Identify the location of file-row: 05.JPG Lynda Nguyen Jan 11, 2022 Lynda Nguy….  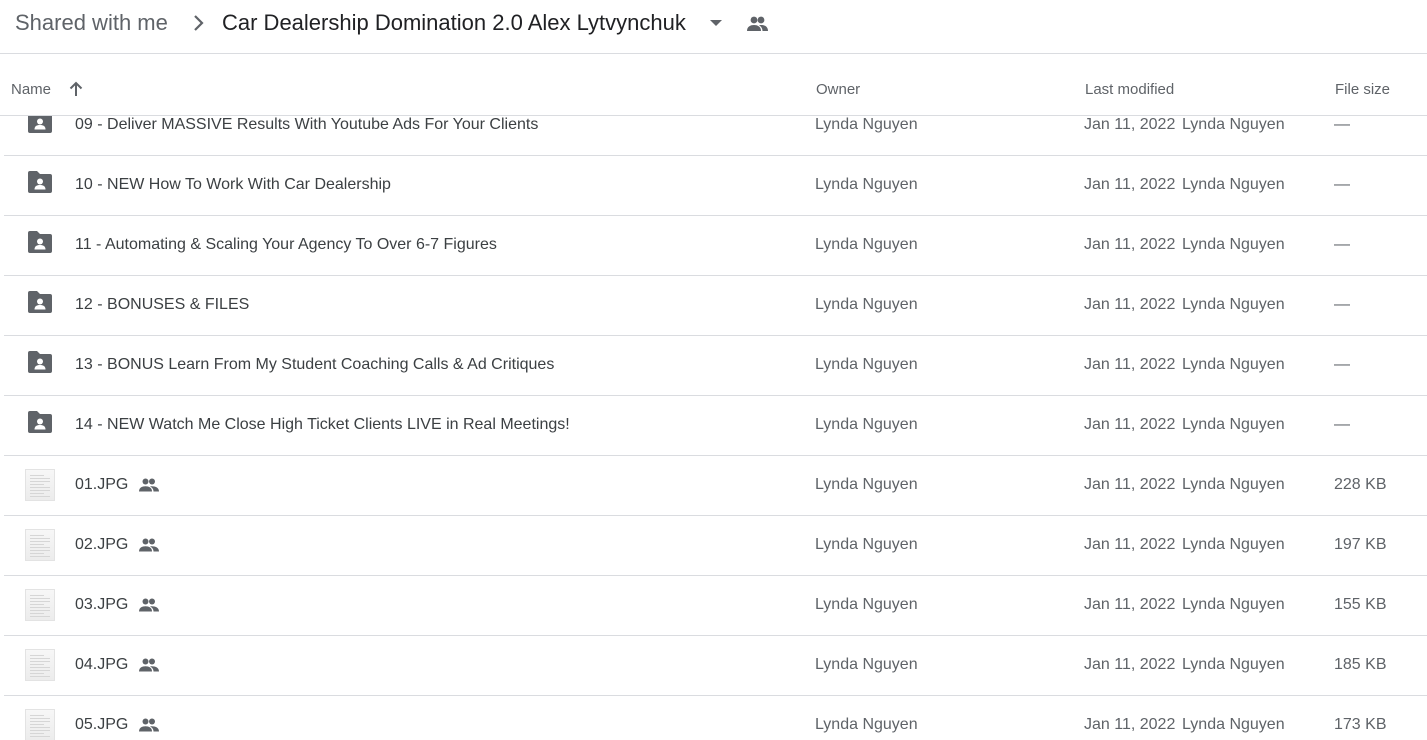
(715, 717).